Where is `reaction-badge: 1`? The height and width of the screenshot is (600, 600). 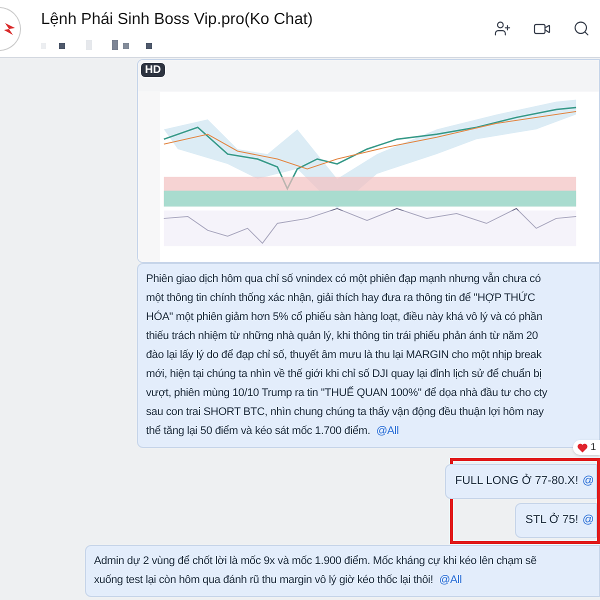
reaction-badge: 1 is located at coordinates (586, 447).